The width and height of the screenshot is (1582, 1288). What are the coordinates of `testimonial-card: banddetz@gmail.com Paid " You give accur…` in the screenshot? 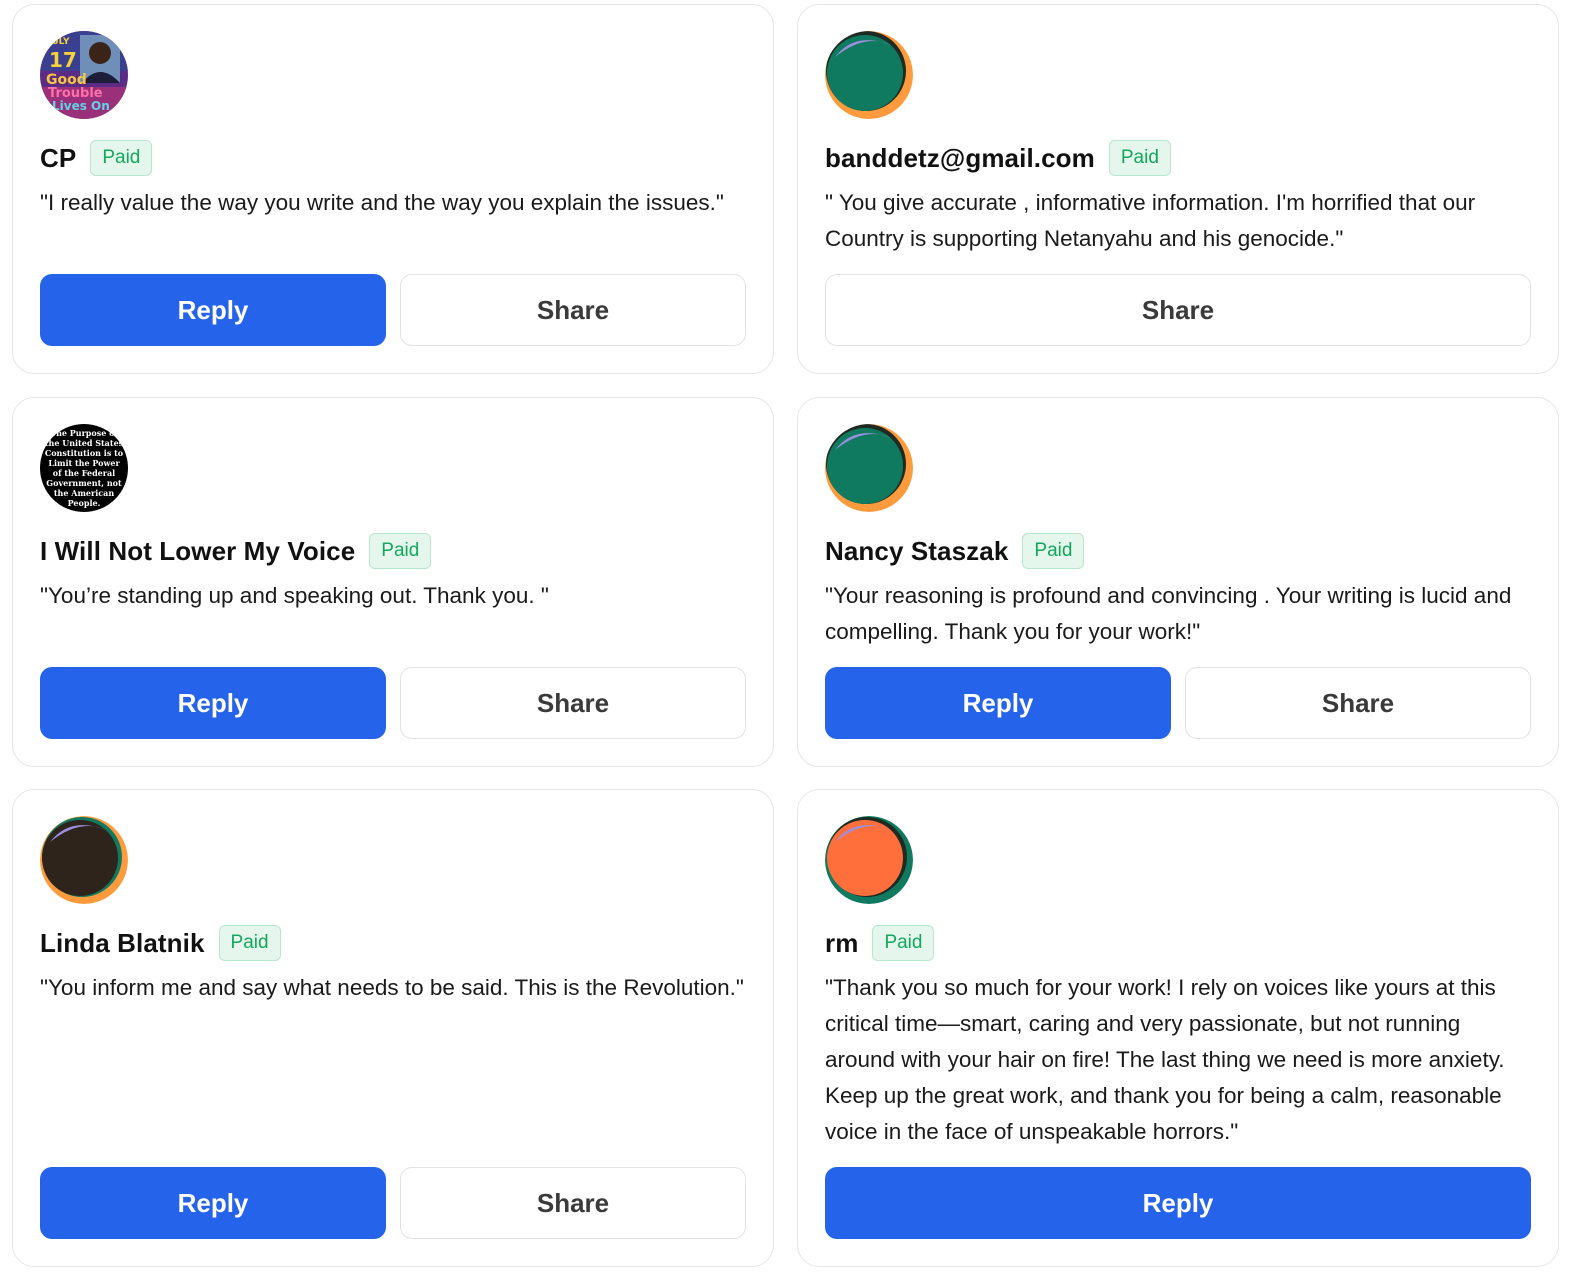 It's located at (1178, 189).